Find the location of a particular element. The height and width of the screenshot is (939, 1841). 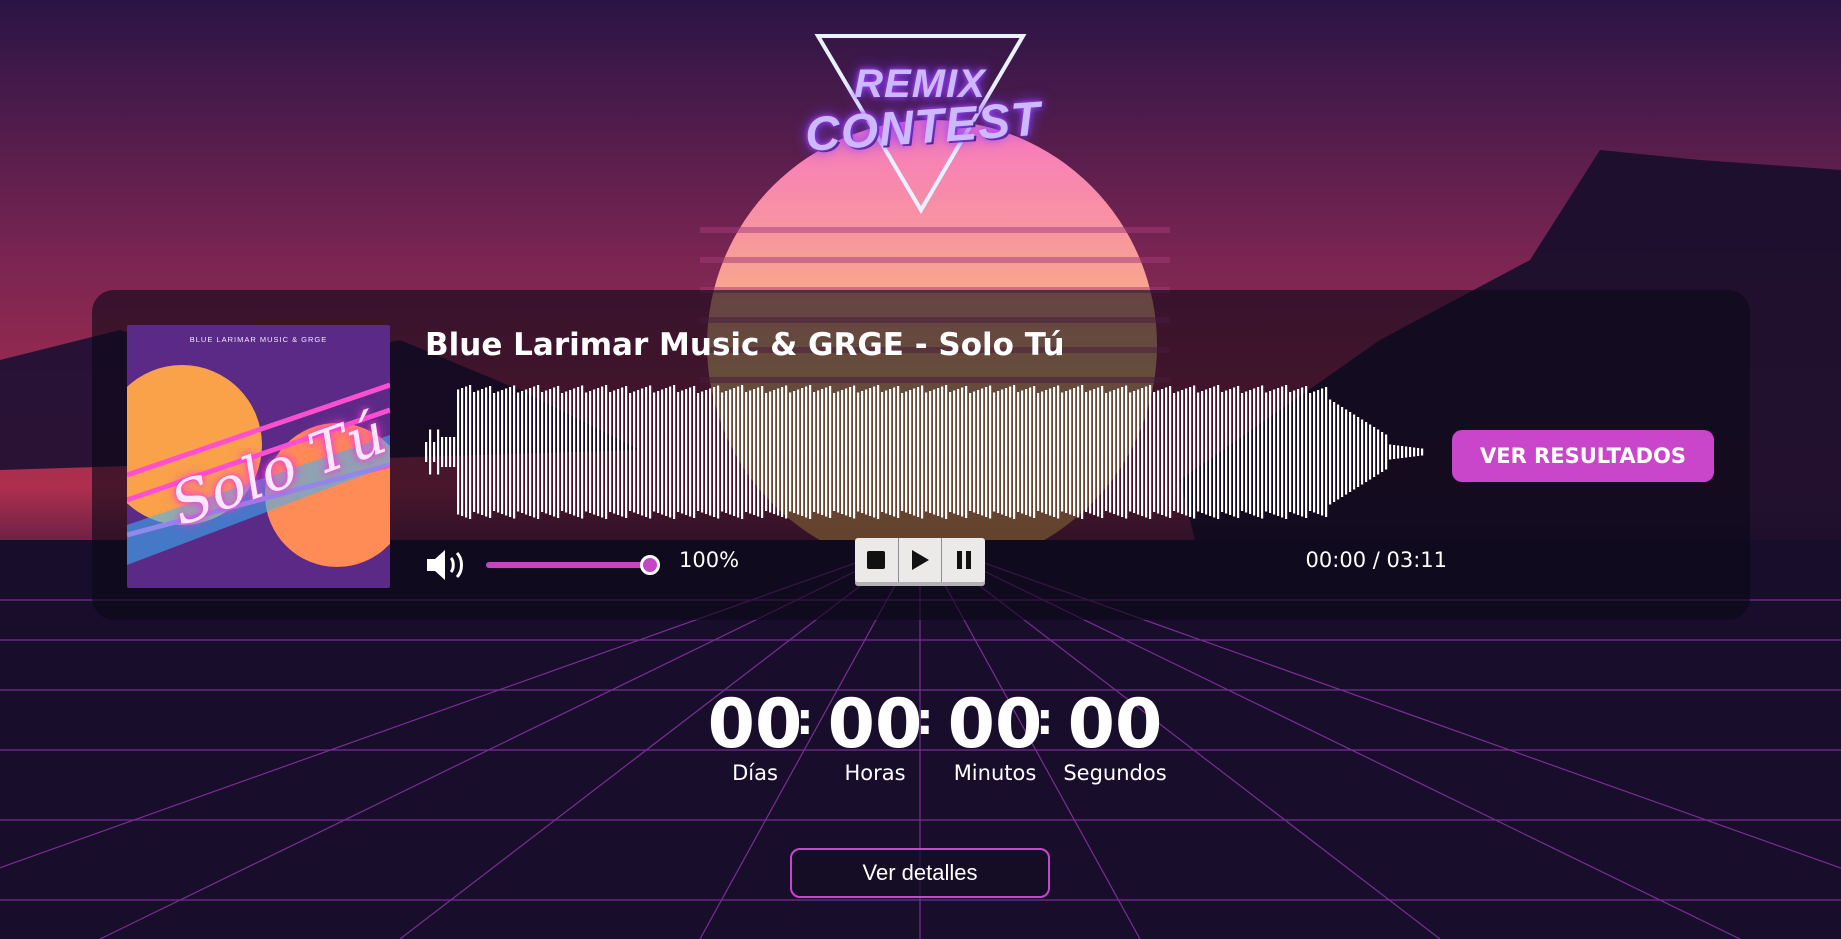

waveform is located at coordinates (925, 452).